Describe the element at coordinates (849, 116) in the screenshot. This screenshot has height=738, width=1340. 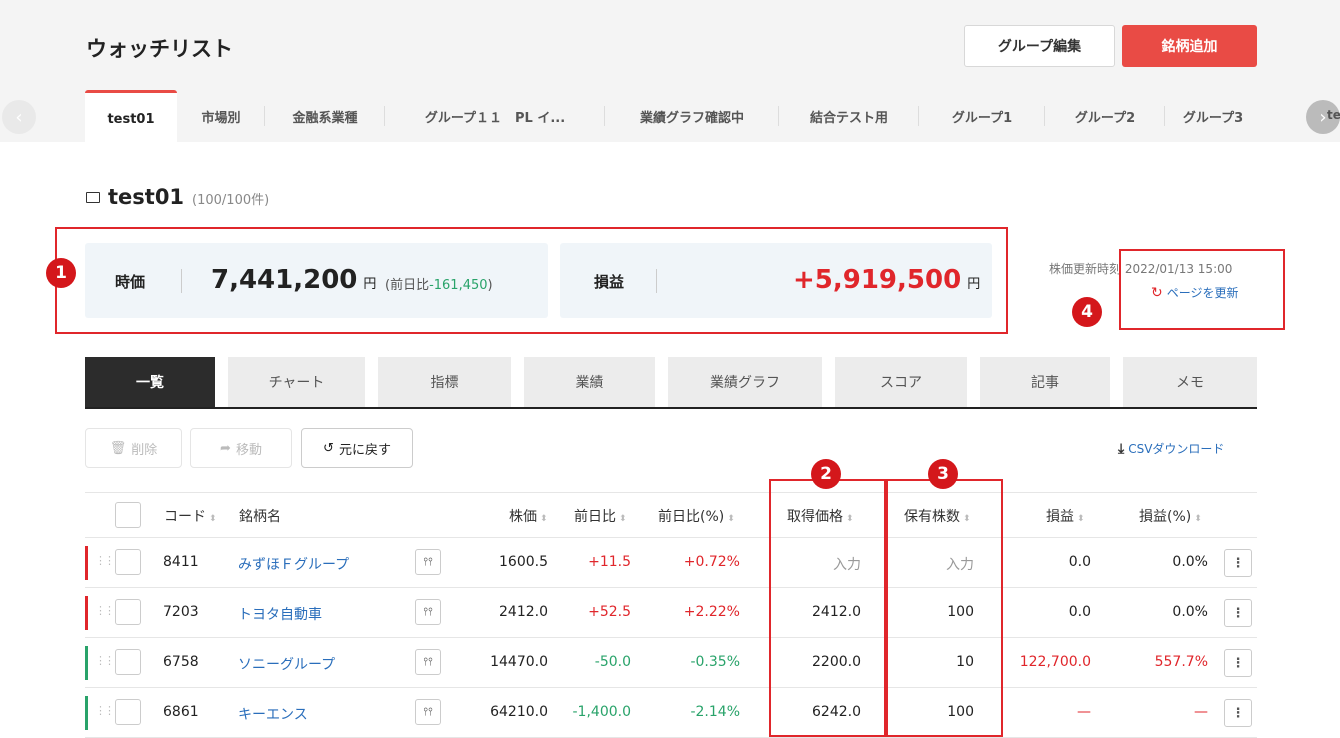
I see `tab-join-test: 結合テスト用` at that location.